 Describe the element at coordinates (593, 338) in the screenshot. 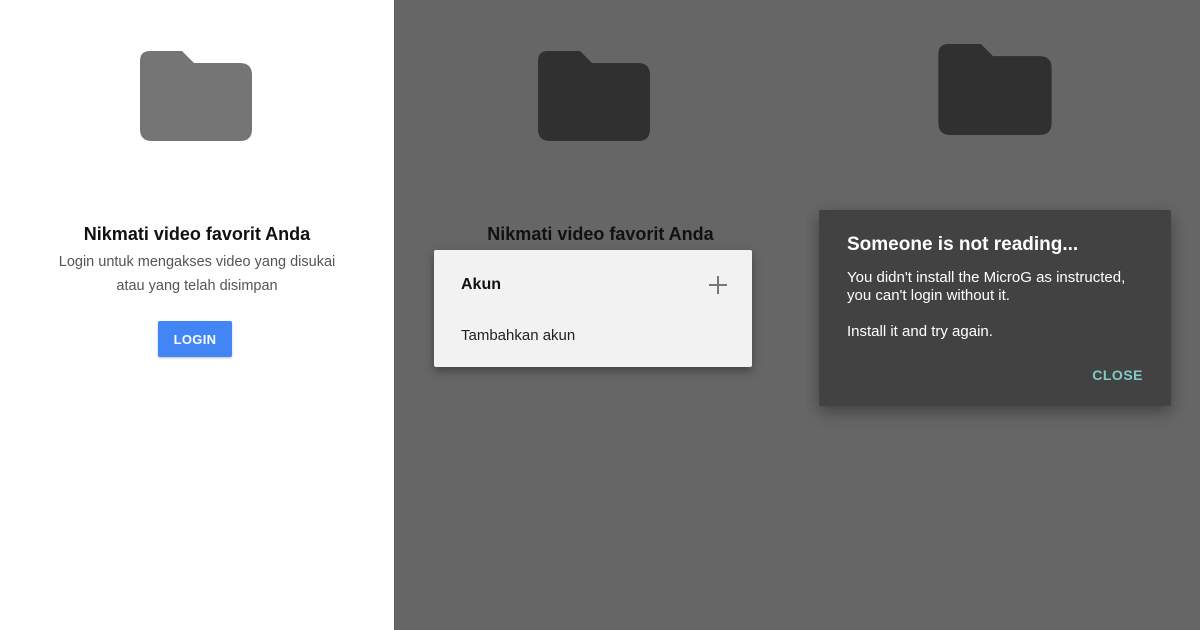

I see `menu-item-add-account: Tambahkan akun` at that location.